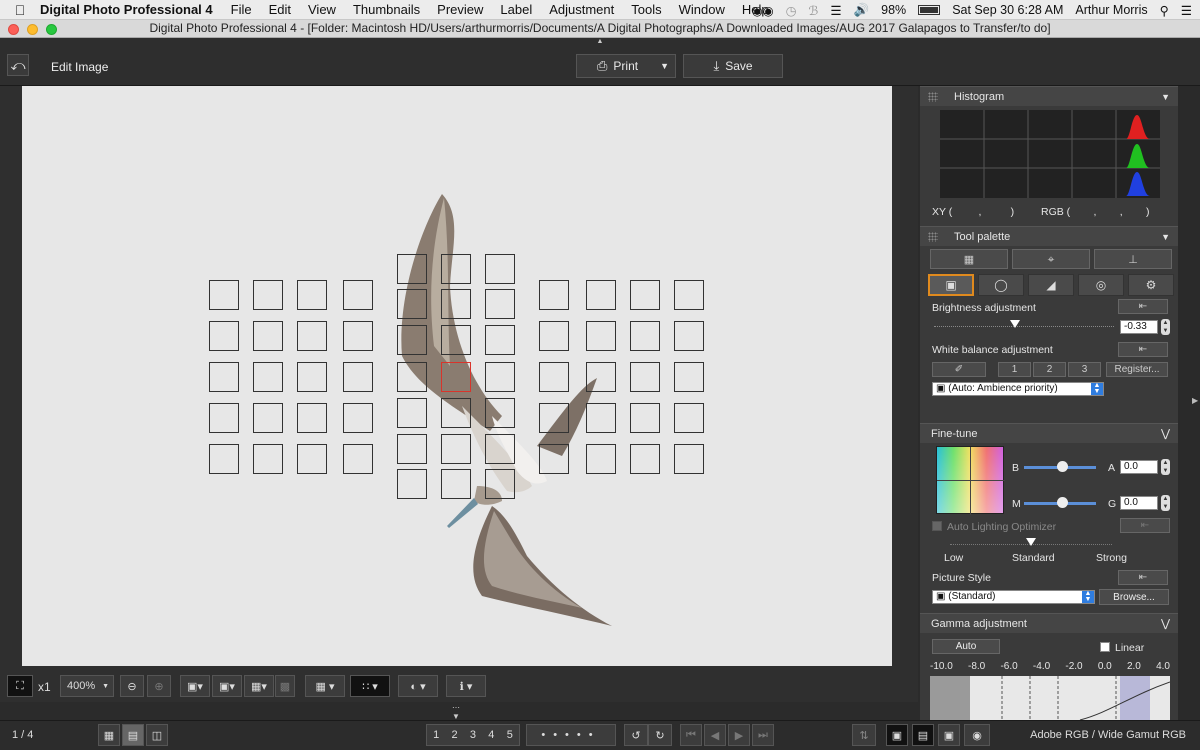 This screenshot has height=750, width=1200. Describe the element at coordinates (1165, 503) in the screenshot. I see `g-stepper: ▲ ▼` at that location.